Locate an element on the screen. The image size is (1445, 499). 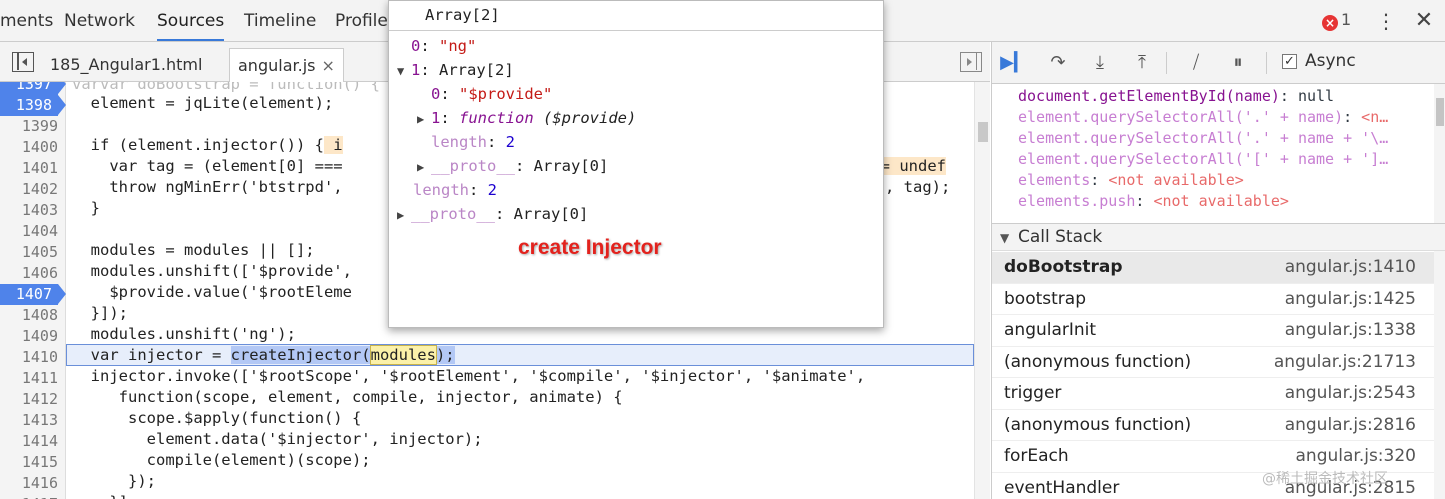
popover-prop-row: ▶ 1: function ($provide) is located at coordinates (526, 118).